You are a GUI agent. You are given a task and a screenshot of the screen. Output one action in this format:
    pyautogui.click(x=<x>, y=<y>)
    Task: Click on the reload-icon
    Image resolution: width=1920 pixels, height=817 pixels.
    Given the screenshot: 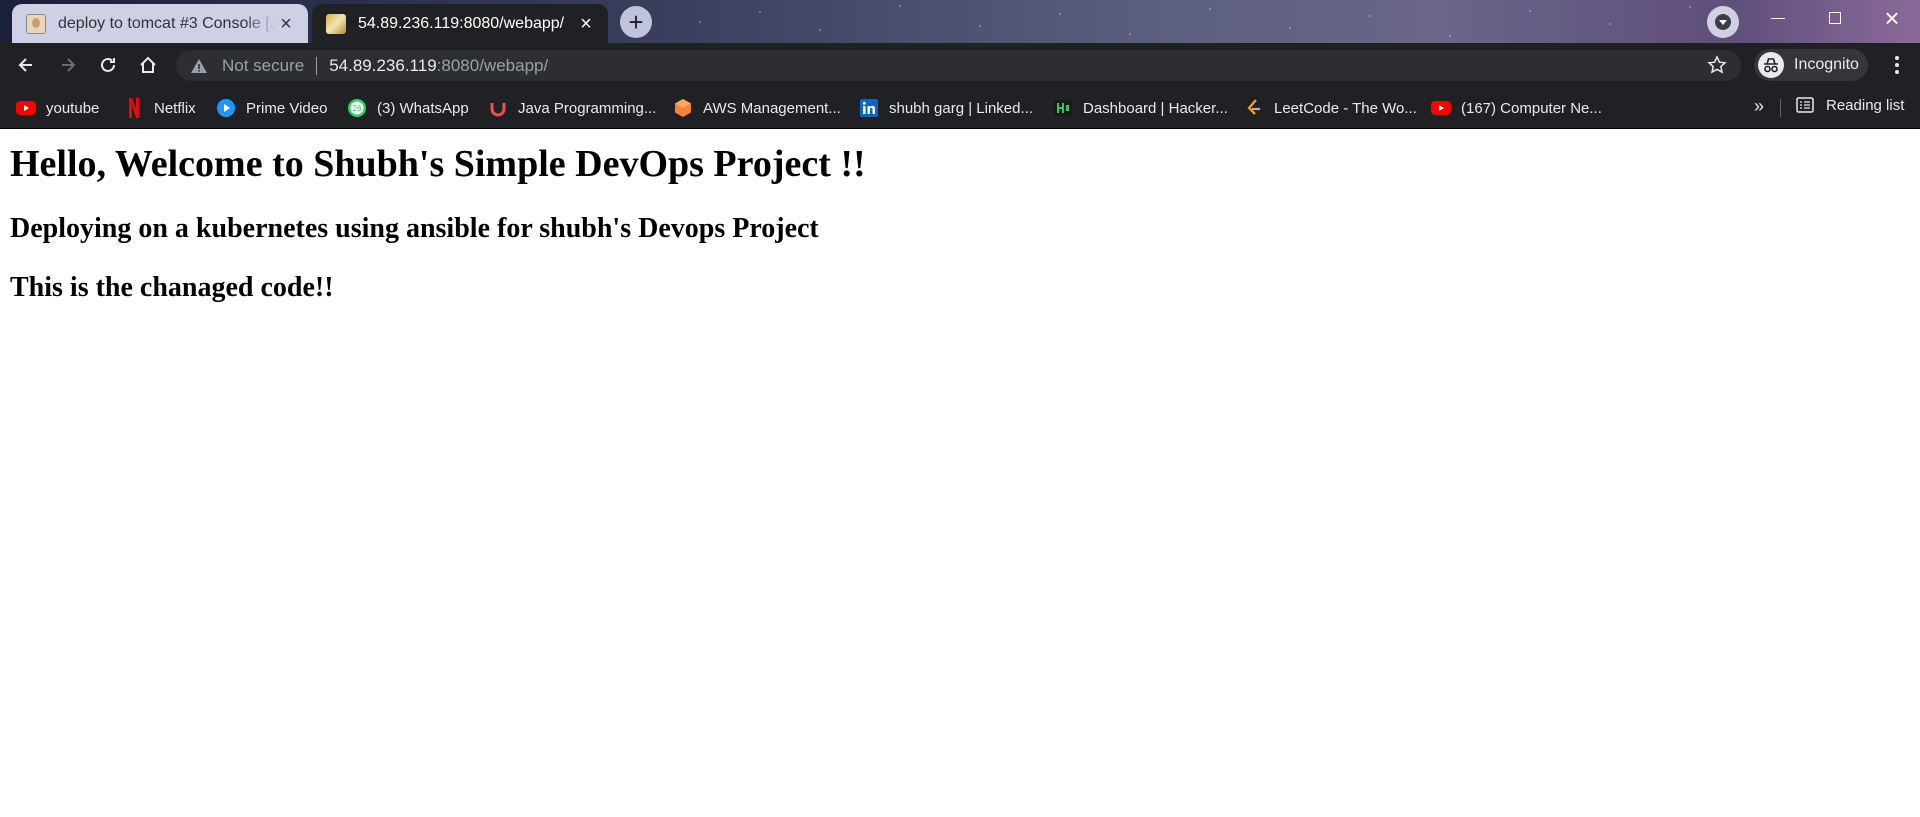 What is the action you would take?
    pyautogui.click(x=108, y=64)
    